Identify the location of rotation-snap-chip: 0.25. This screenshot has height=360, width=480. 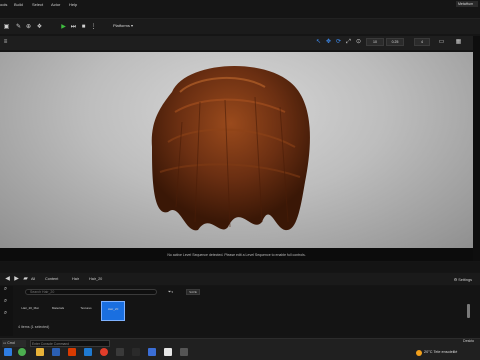
(395, 42).